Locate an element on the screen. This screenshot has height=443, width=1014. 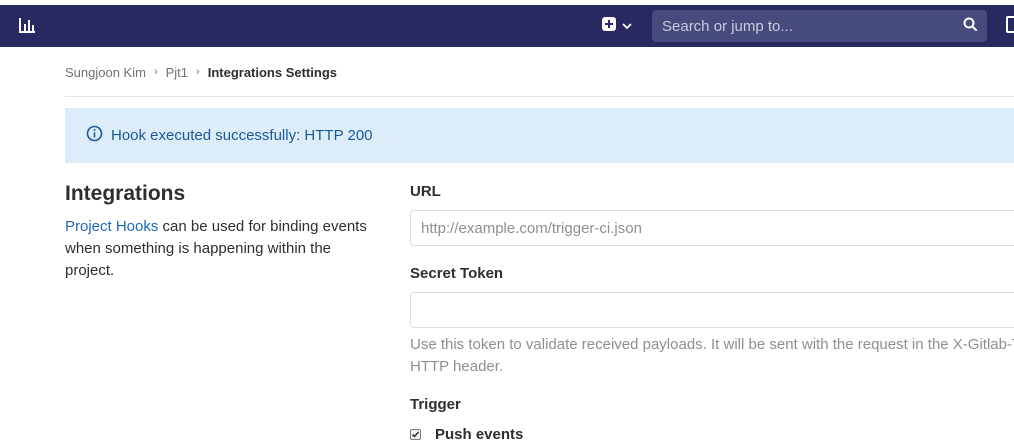
url-input is located at coordinates (712, 228).